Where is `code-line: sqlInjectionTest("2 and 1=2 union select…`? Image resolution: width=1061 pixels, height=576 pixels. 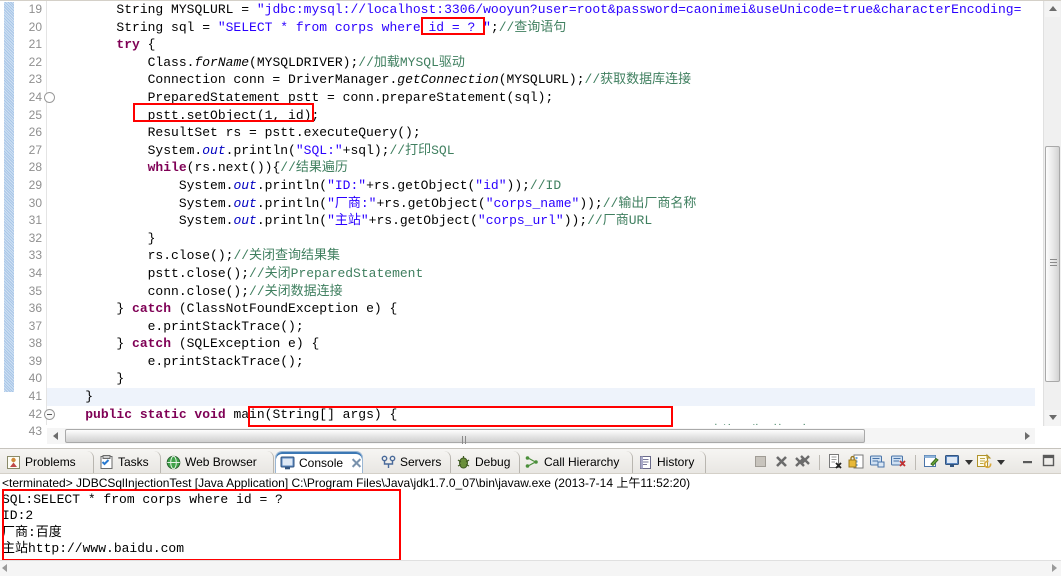 code-line: sqlInjectionTest("2 and 1=2 union select… is located at coordinates (541, 424).